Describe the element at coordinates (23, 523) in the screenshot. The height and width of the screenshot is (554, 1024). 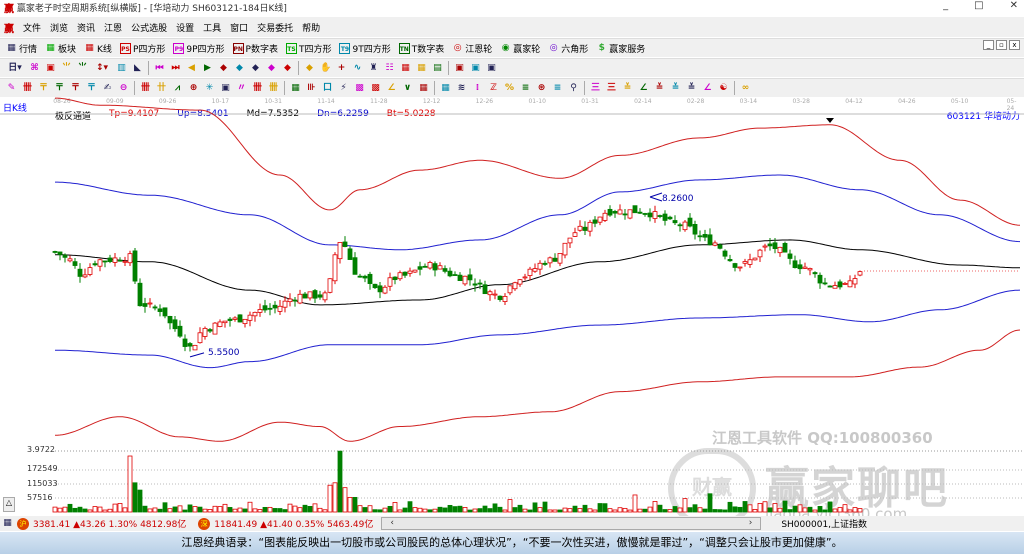
I see `sh-index-icon: 沪` at that location.